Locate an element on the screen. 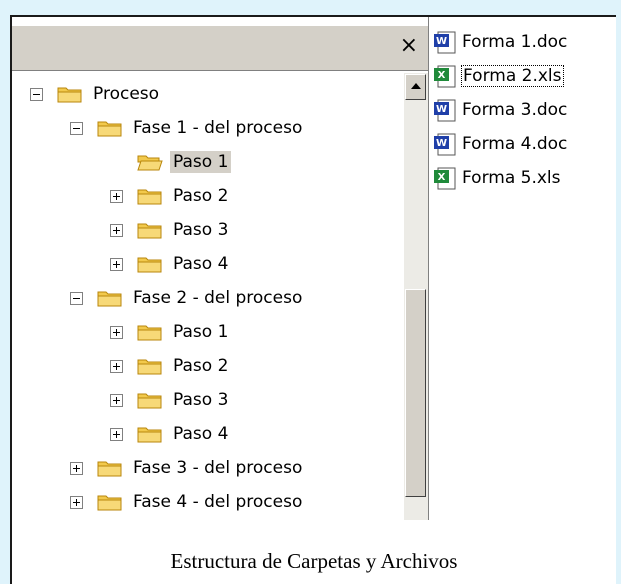 The width and height of the screenshot is (621, 584). tree-row-partial is located at coordinates (100, 516).